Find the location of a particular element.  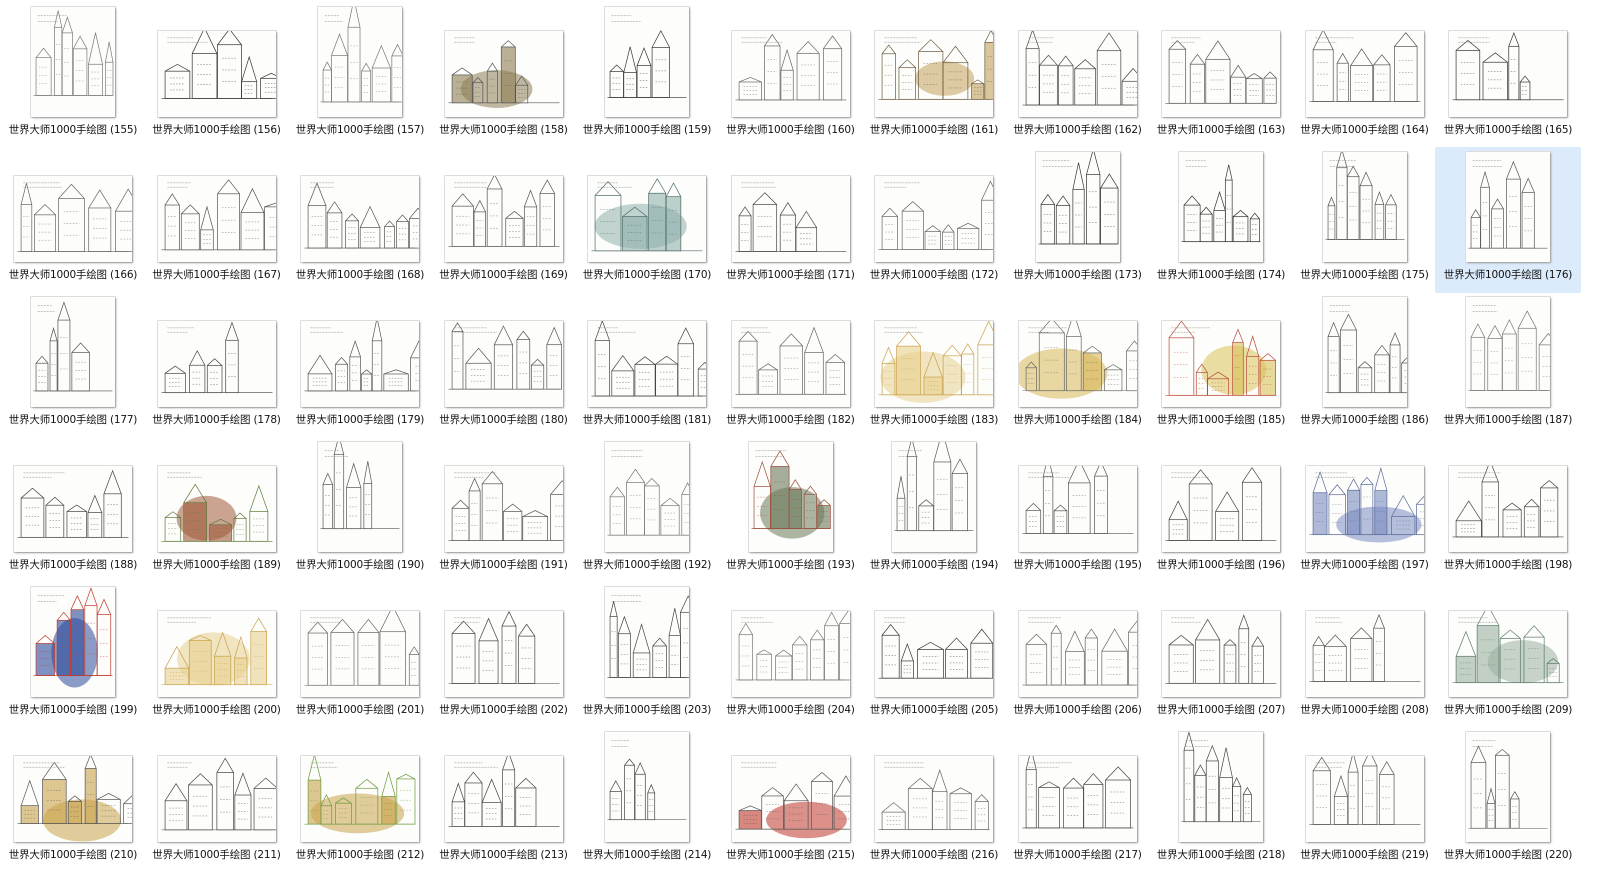

file-tile: 世界大师1000手绘图 (190) is located at coordinates (360, 510).